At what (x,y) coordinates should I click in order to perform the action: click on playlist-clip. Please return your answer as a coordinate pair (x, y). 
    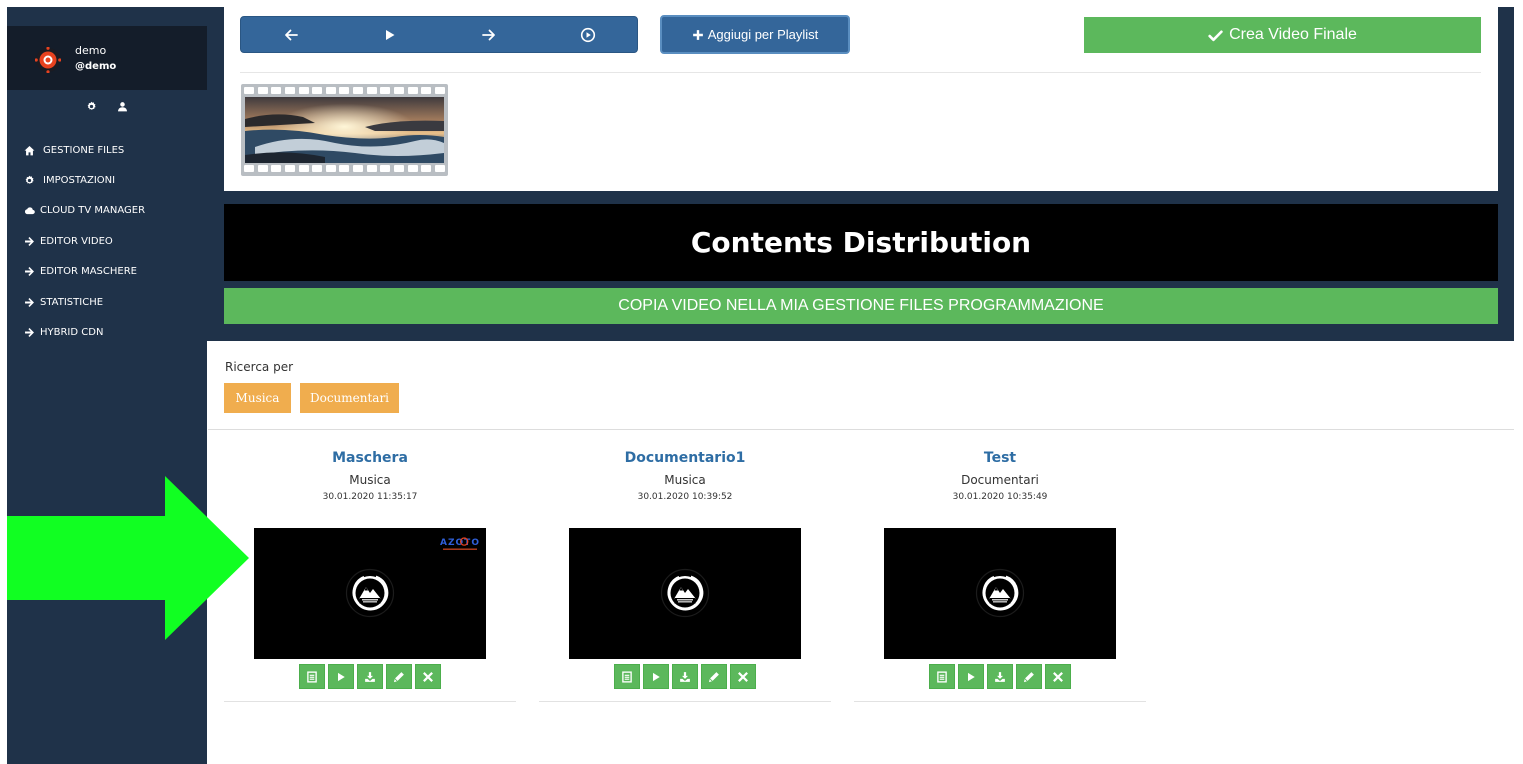
    Looking at the image, I should click on (344, 130).